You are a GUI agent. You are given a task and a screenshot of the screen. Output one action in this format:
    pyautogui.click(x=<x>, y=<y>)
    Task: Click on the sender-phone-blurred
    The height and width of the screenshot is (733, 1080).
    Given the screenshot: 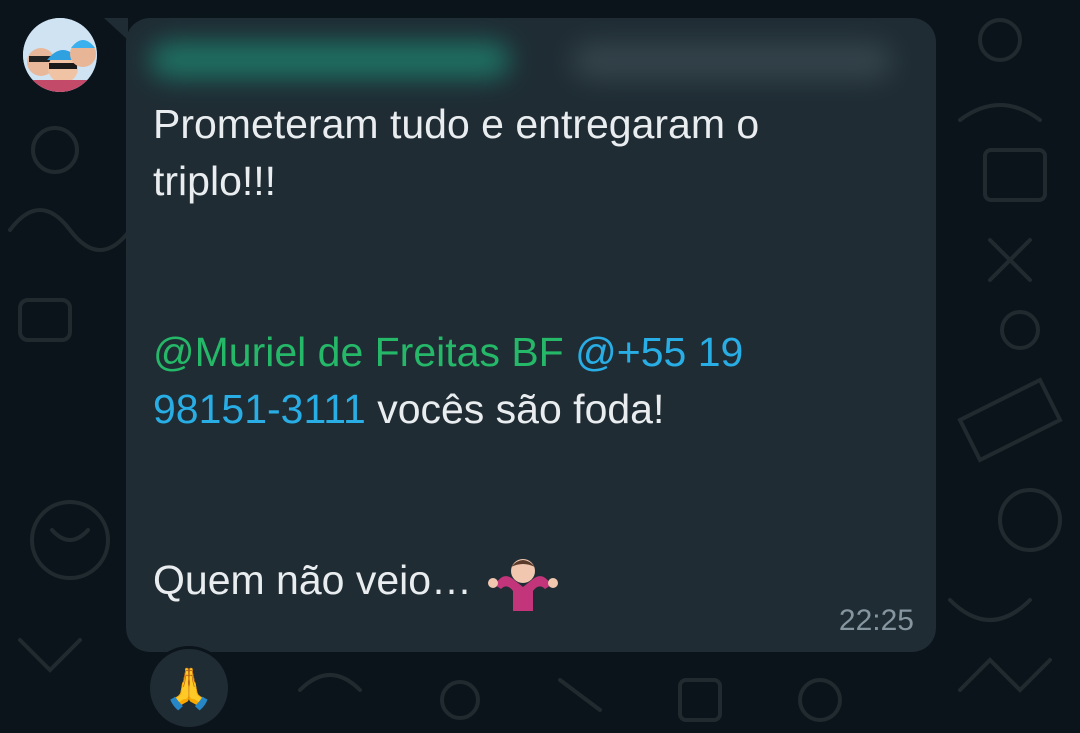 What is the action you would take?
    pyautogui.click(x=732, y=61)
    